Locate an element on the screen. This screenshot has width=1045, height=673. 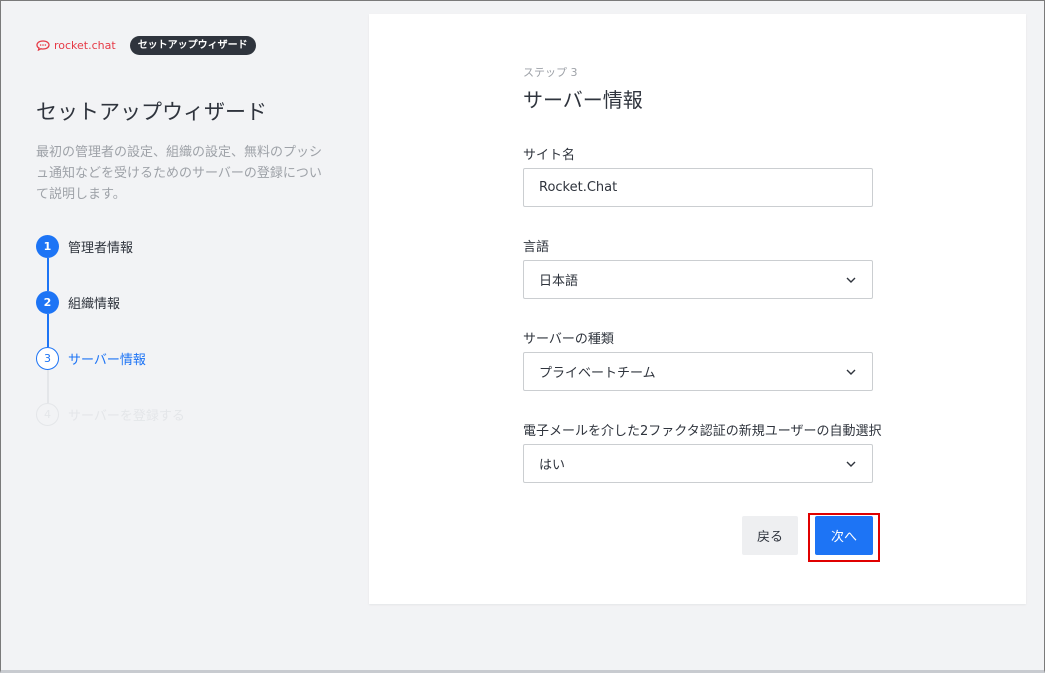
rocket-chat-logo: rocket.chat is located at coordinates (76, 45).